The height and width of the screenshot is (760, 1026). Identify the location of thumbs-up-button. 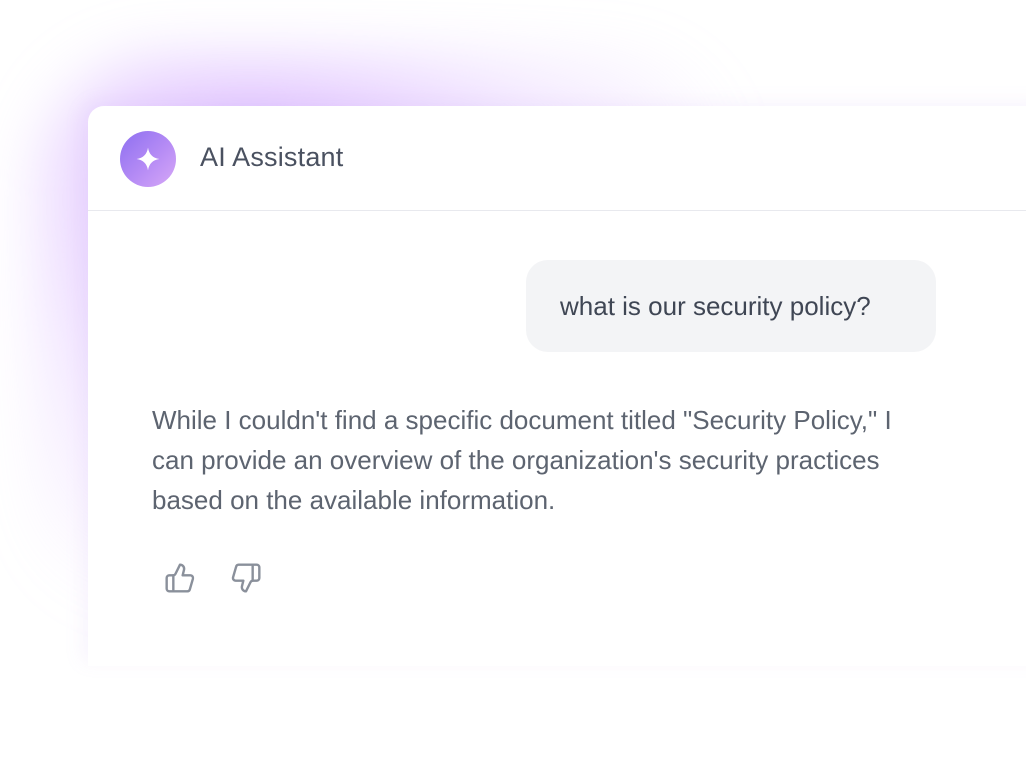
(180, 578).